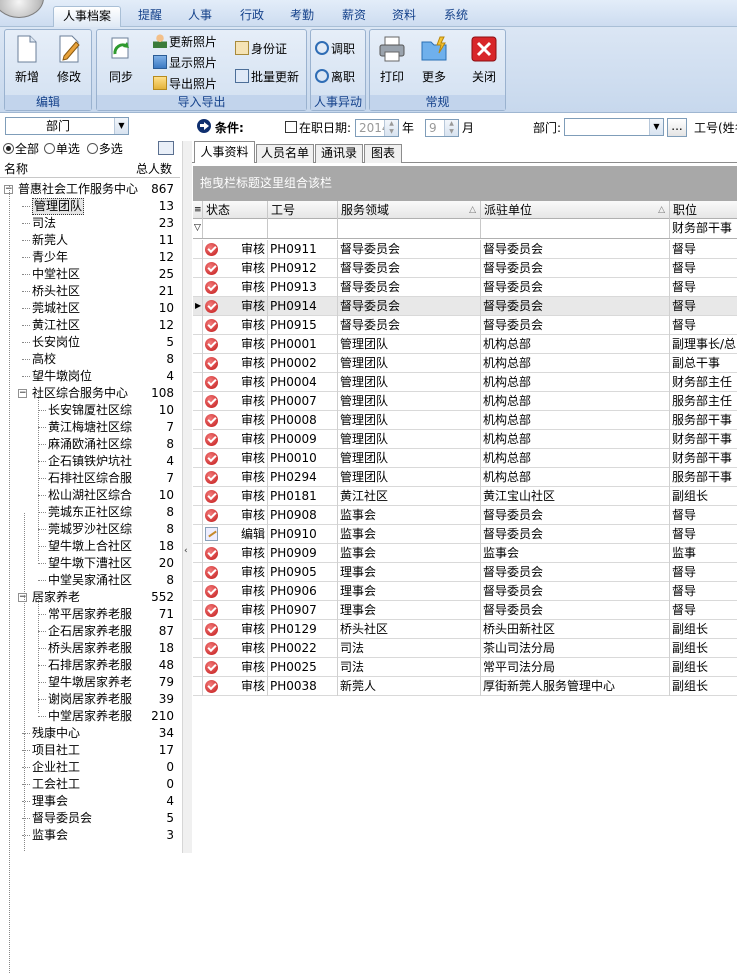 The width and height of the screenshot is (737, 973). What do you see at coordinates (383, 153) in the screenshot?
I see `tab-charts: 图表` at bounding box center [383, 153].